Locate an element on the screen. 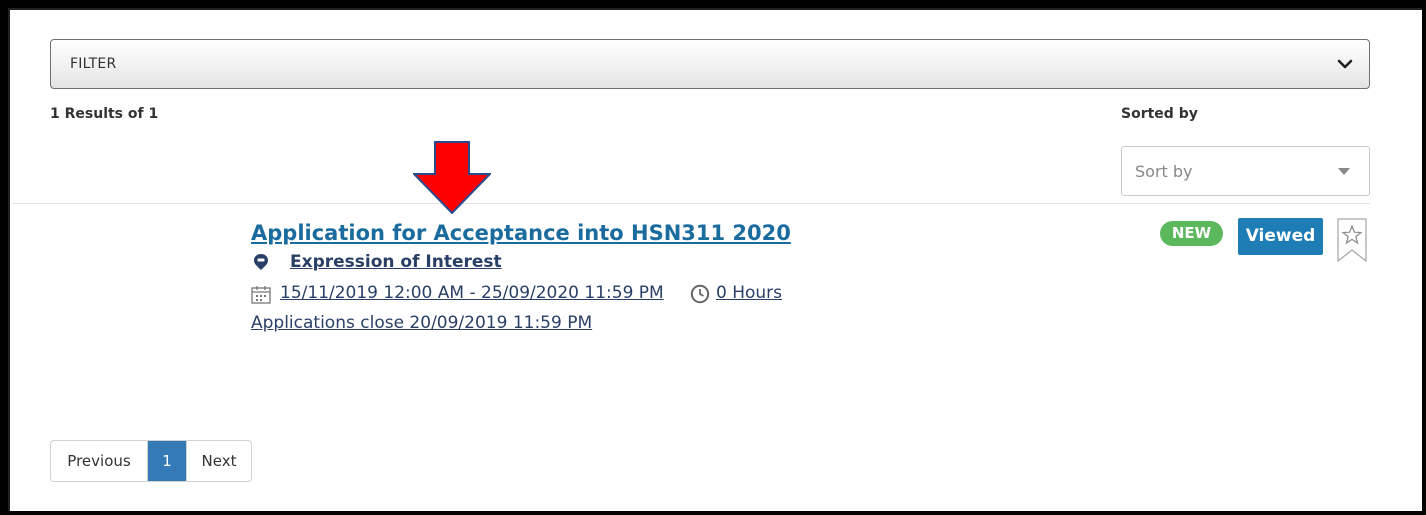 The height and width of the screenshot is (515, 1426). results-count: 1 Results of 1 is located at coordinates (104, 114).